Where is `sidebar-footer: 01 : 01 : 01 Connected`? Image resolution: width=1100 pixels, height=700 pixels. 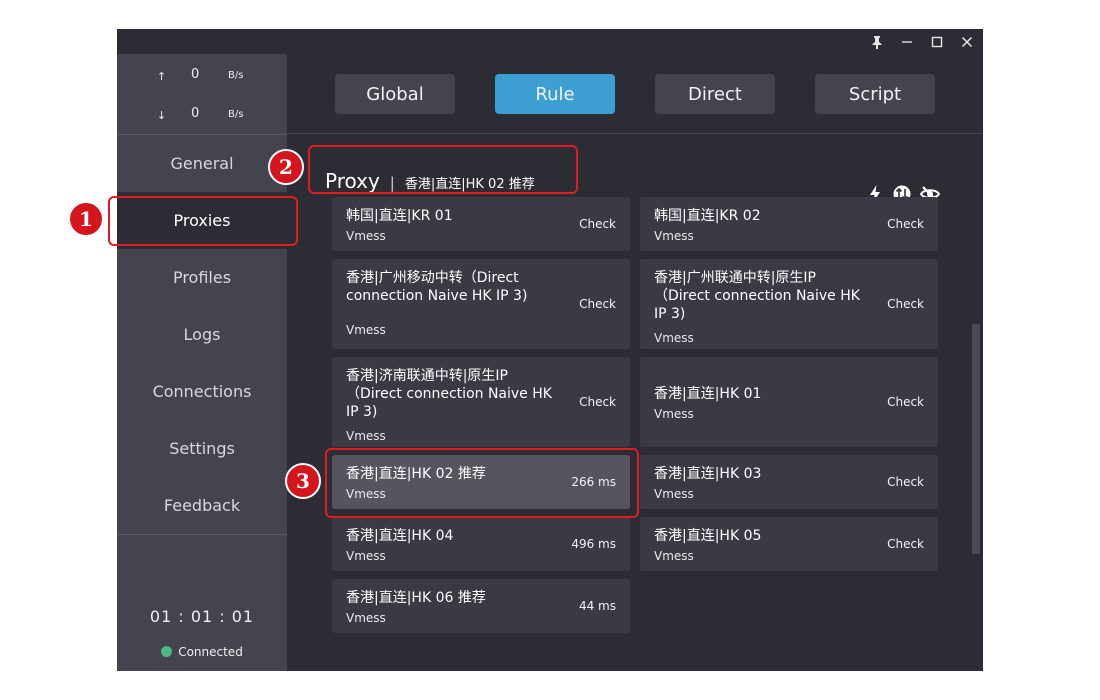
sidebar-footer: 01 : 01 : 01 Connected is located at coordinates (202, 603).